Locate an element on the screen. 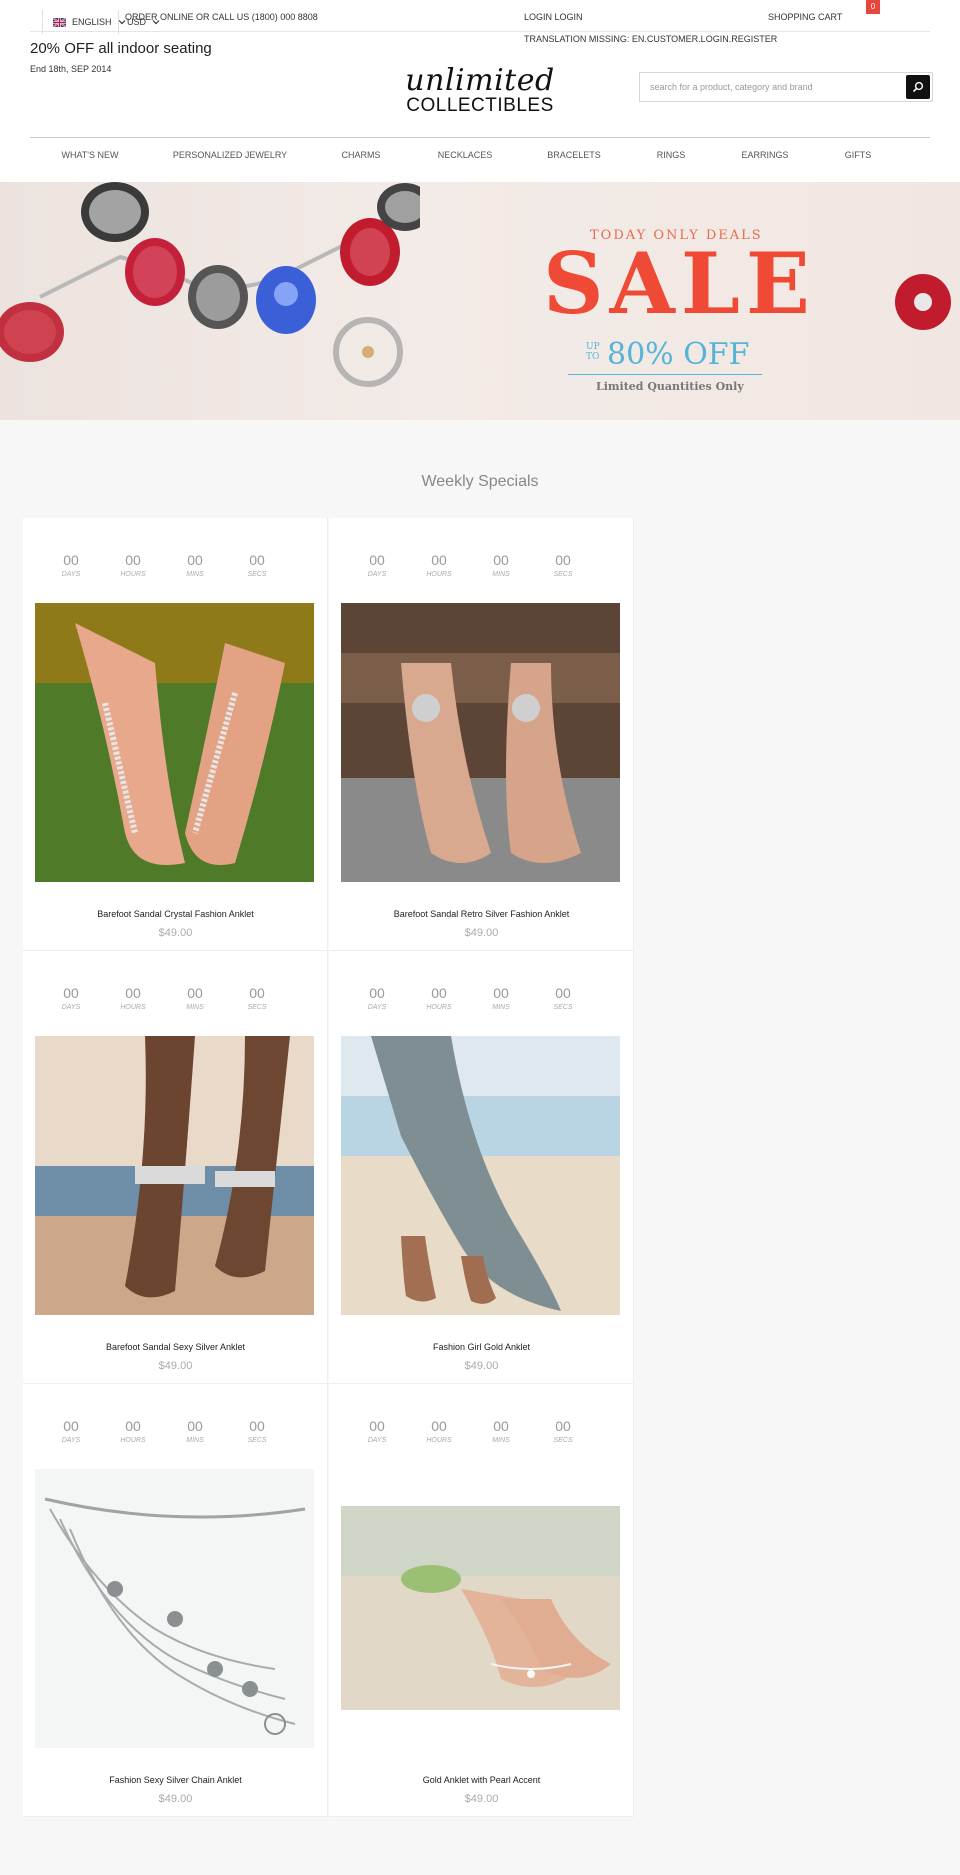 This screenshot has height=1875, width=960. nav-item-personalized-jewelry: PERSONALIZED JEWELRY is located at coordinates (230, 155).